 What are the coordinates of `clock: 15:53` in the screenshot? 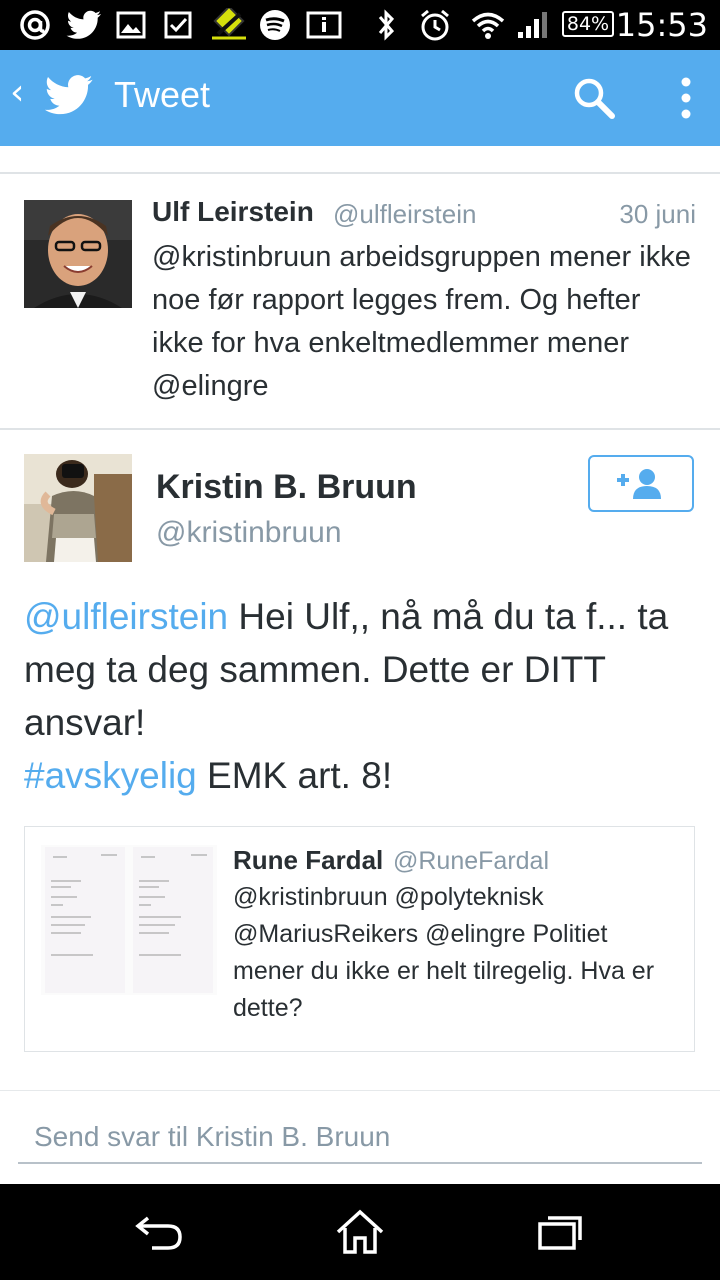 It's located at (661, 25).